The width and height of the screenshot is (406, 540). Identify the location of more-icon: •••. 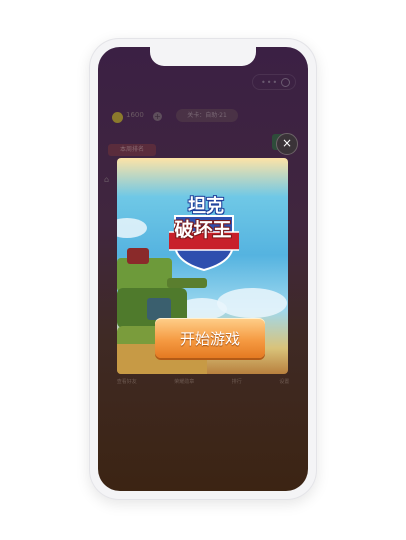
(269, 82).